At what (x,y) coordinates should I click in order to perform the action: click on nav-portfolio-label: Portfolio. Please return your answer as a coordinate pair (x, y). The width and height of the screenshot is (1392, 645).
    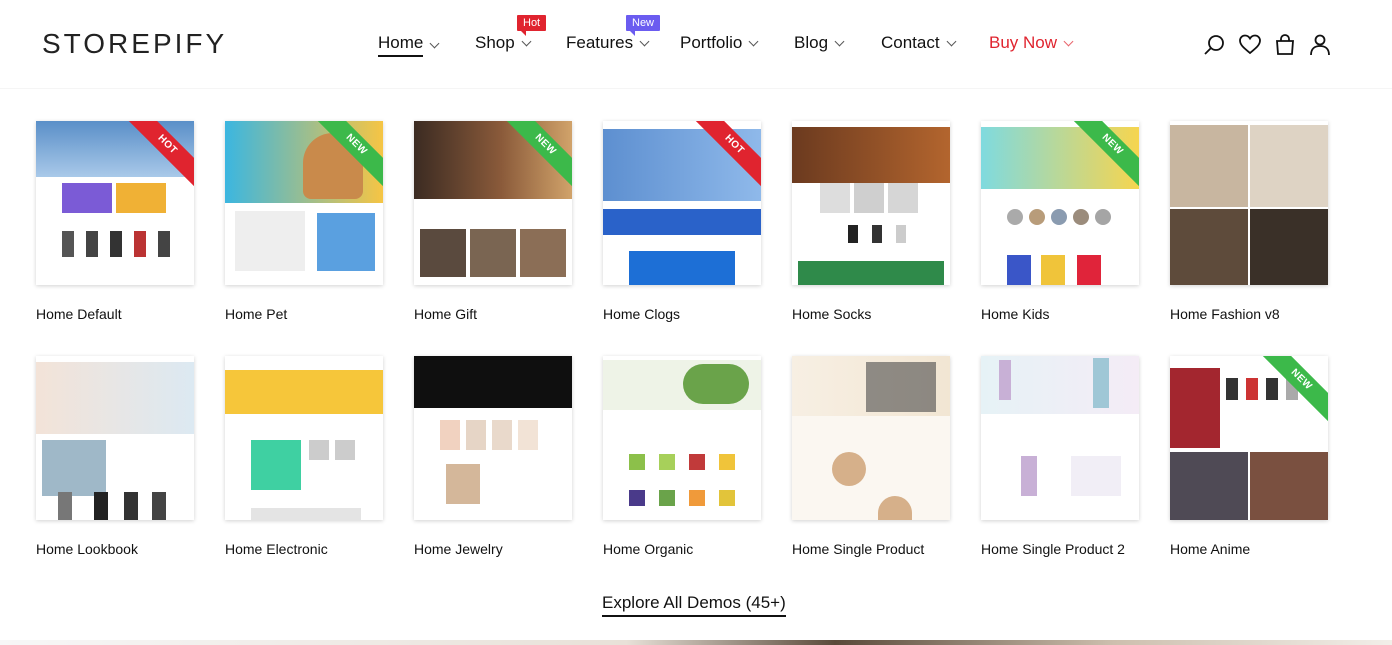
    Looking at the image, I should click on (711, 42).